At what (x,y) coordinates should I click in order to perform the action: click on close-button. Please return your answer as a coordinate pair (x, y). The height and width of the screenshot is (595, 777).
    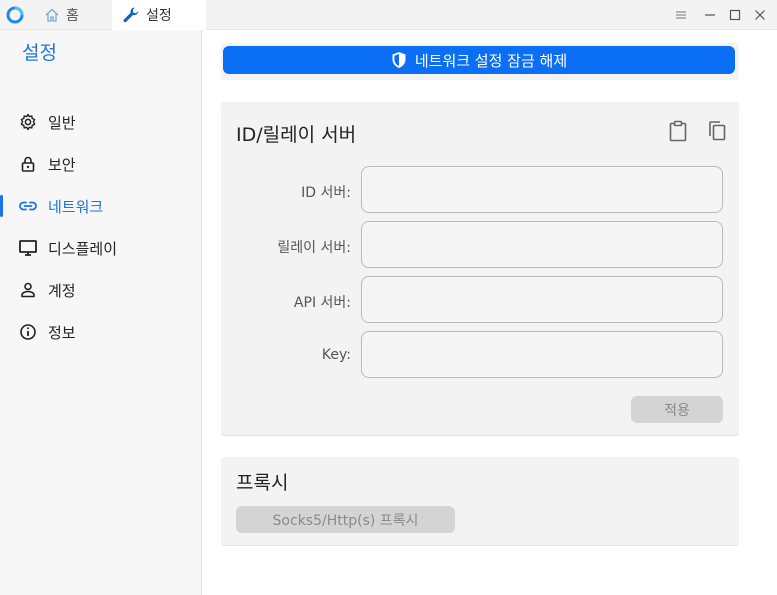
    Looking at the image, I should click on (760, 15).